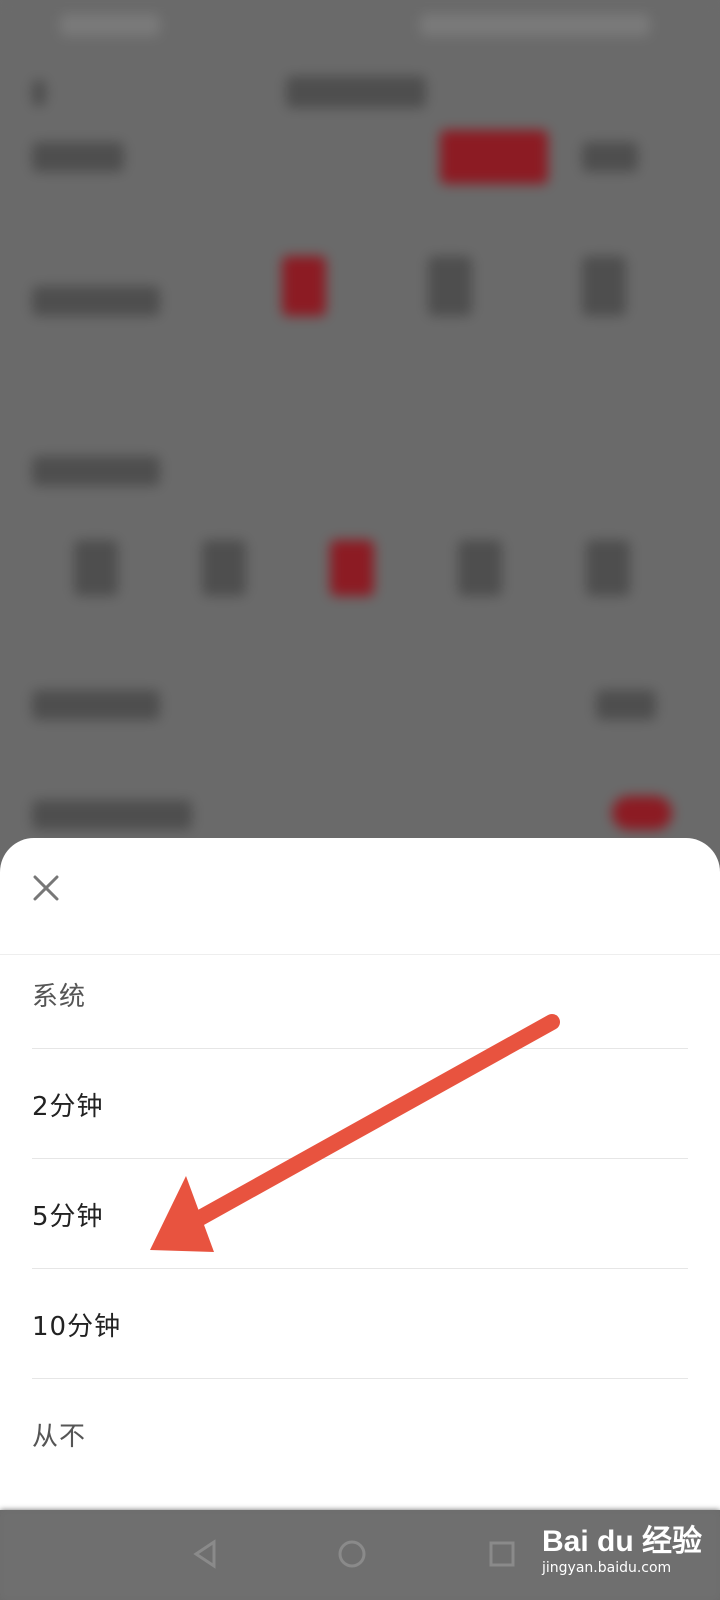  I want to click on close-icon, so click(46, 888).